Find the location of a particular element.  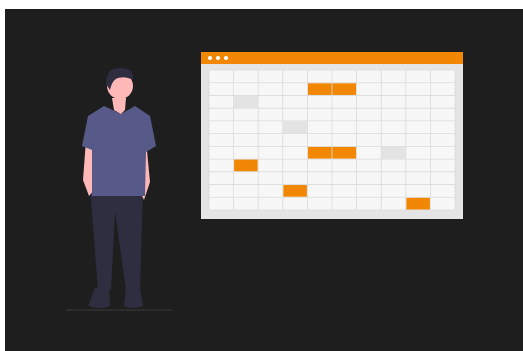

person-left-shoe is located at coordinates (99, 298).